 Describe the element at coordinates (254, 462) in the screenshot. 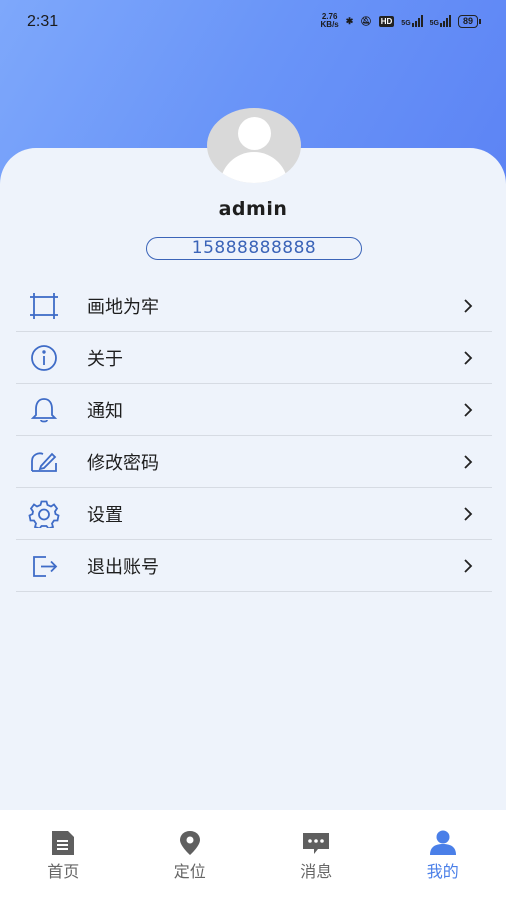

I see `menu-item-change-password: 修改密码` at that location.